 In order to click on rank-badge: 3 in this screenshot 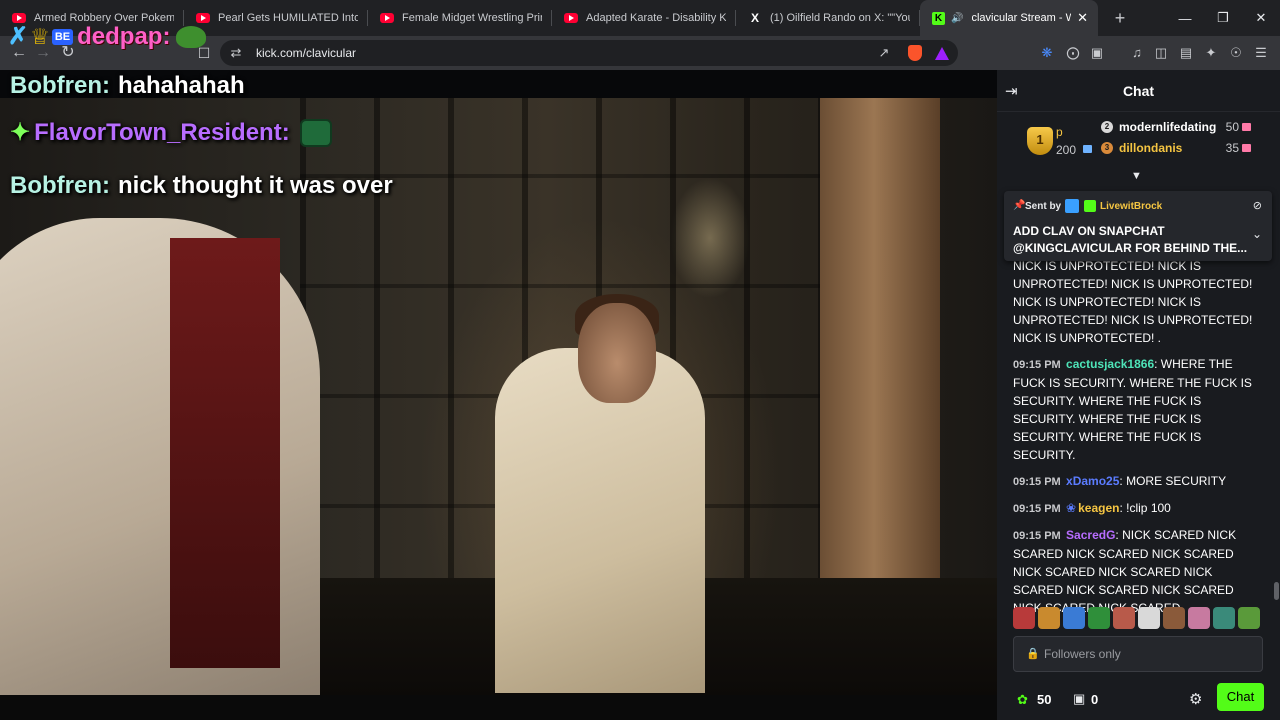, I will do `click(1107, 148)`.